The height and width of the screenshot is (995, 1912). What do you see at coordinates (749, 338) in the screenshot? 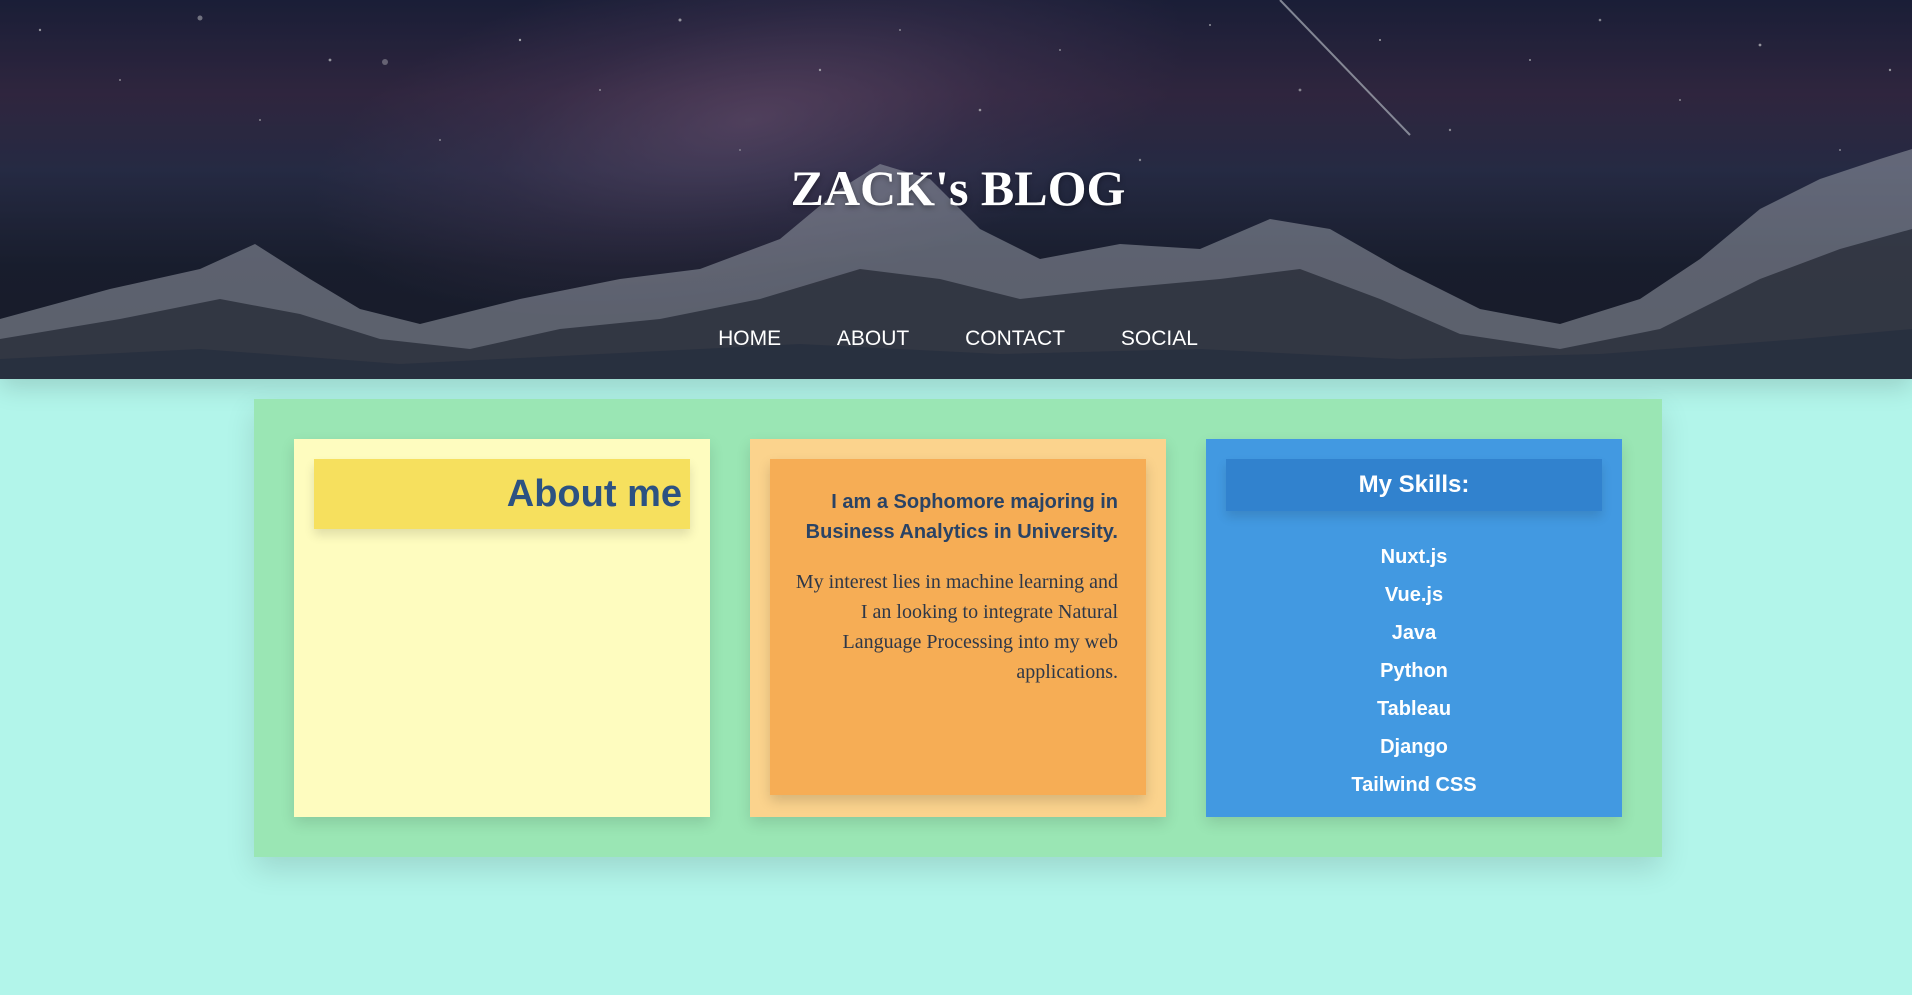
I see `nav-home-link: HOME` at bounding box center [749, 338].